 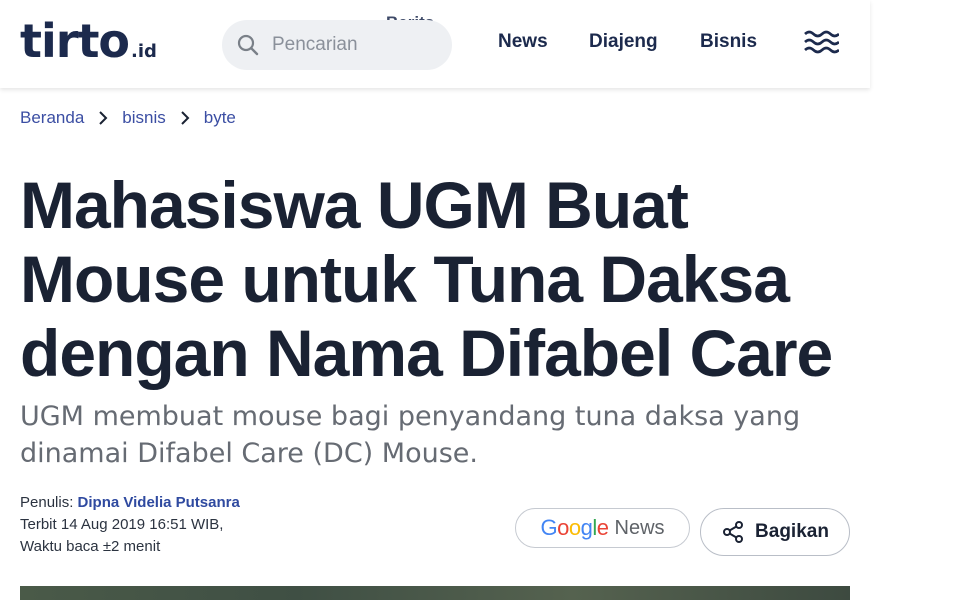 I want to click on share-icon, so click(x=733, y=532).